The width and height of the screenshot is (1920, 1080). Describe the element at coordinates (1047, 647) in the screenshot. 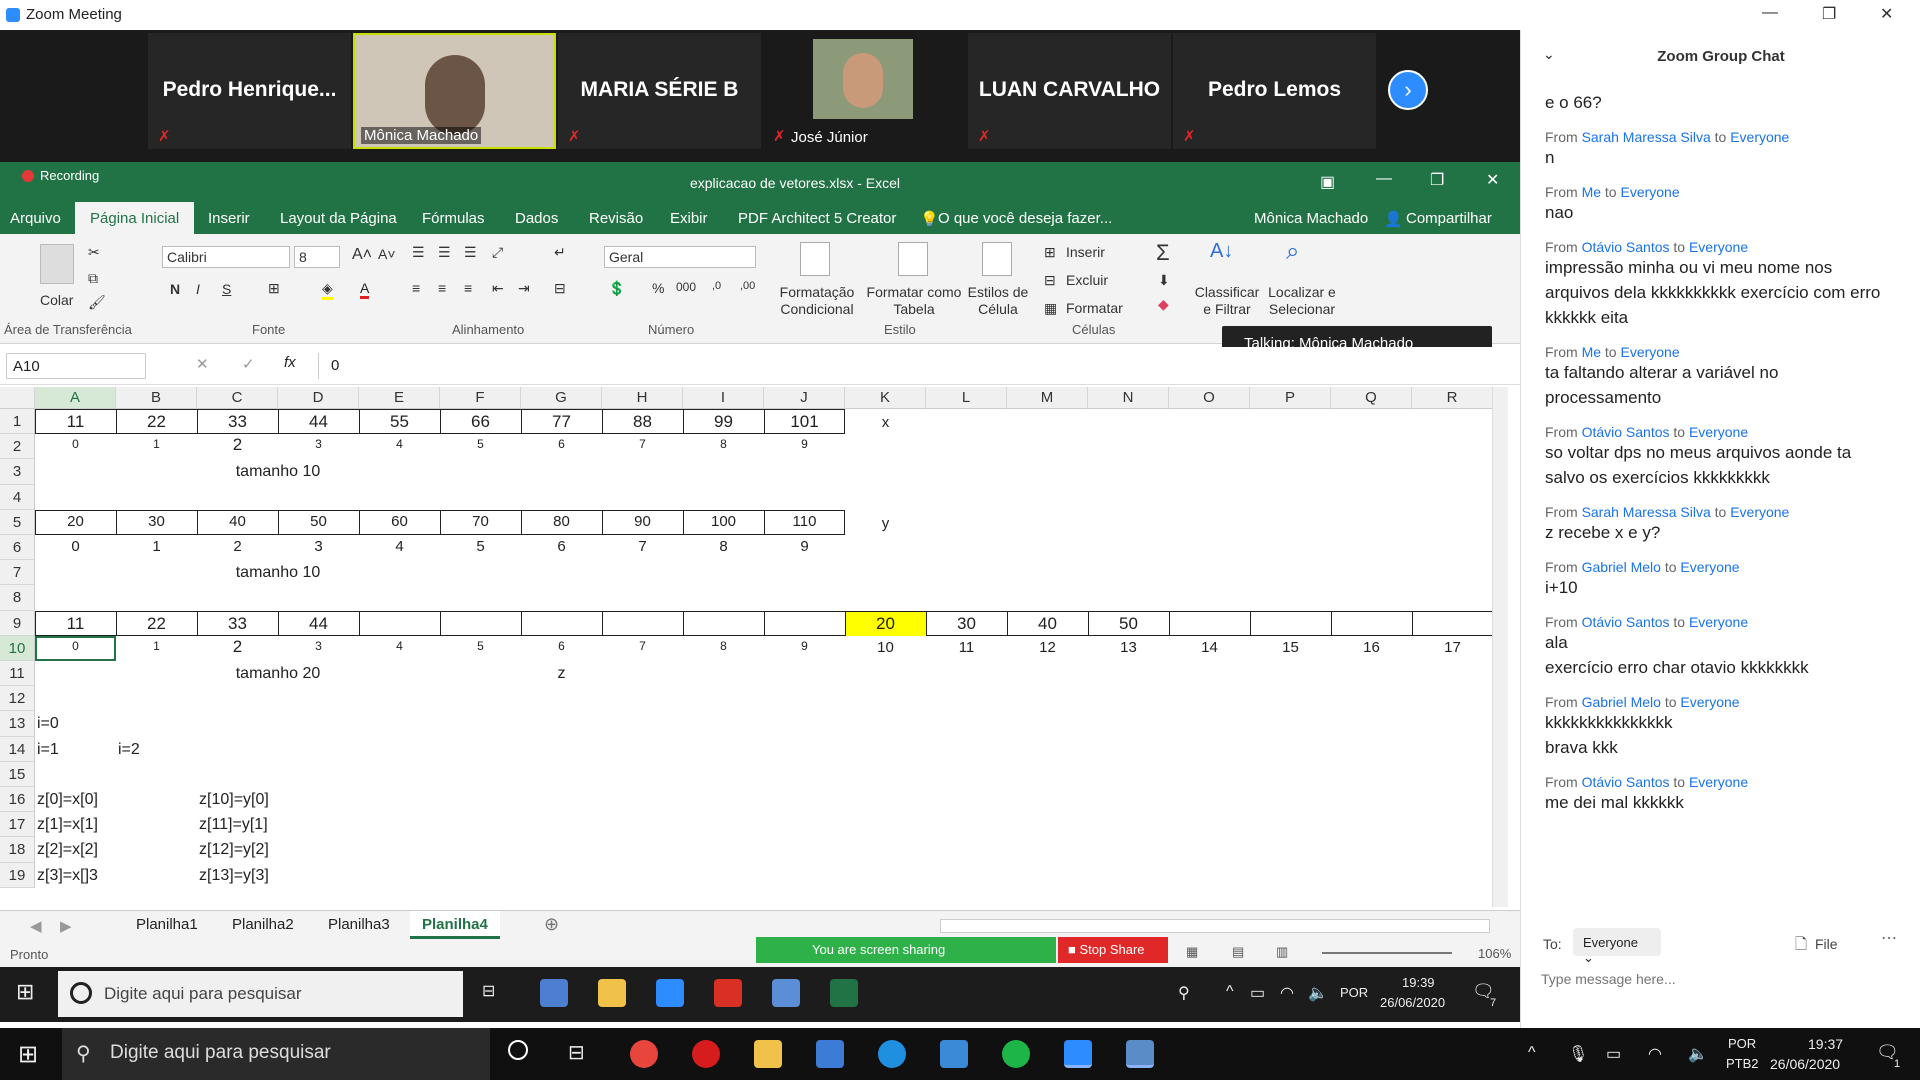

I see `cell: 12` at that location.